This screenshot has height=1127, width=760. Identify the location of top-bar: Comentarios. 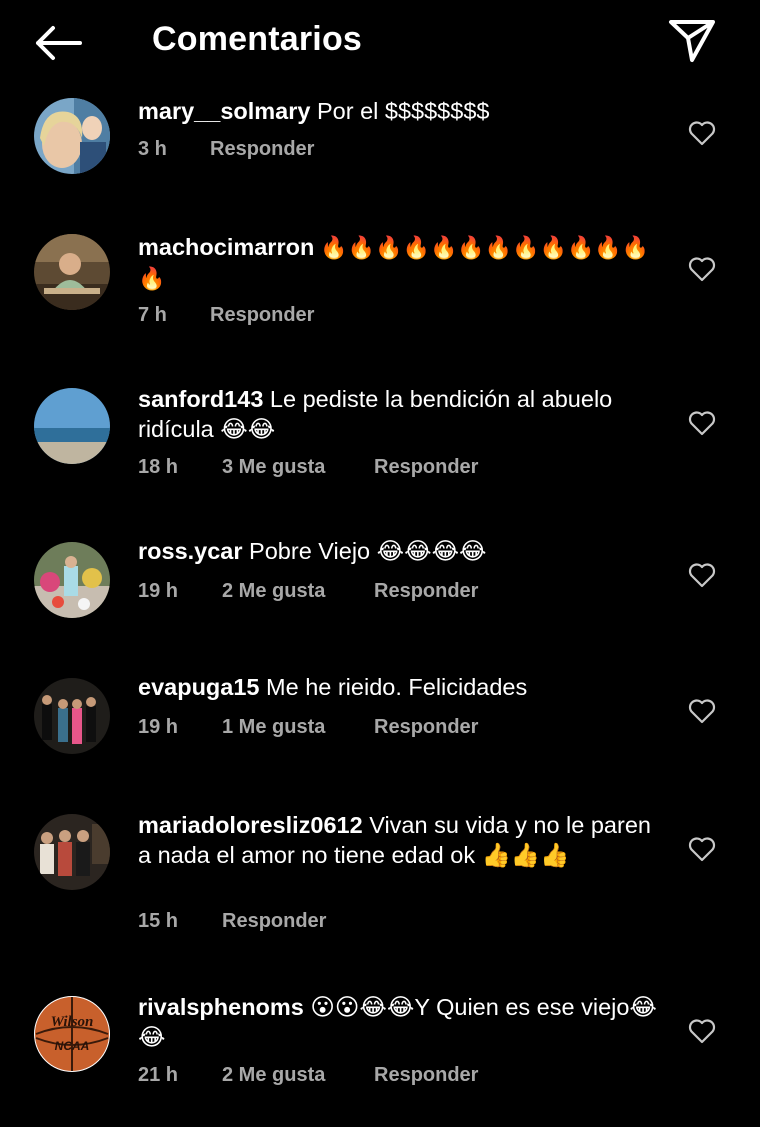
(380, 42).